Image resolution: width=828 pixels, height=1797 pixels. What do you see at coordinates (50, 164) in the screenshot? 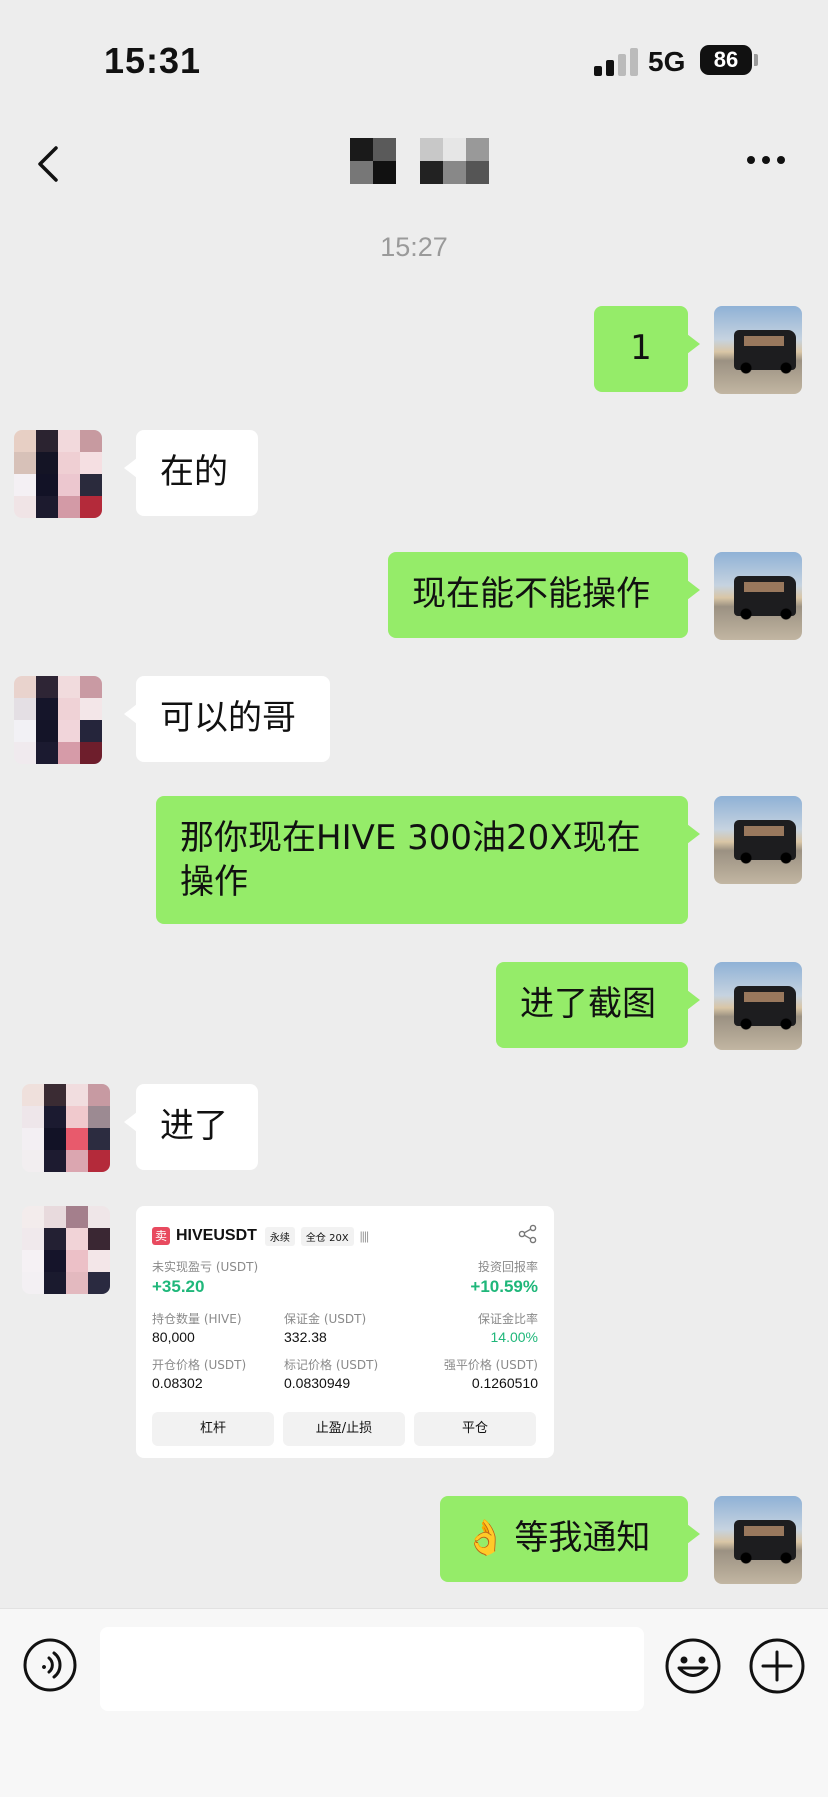
I see `chevron-left-icon` at bounding box center [50, 164].